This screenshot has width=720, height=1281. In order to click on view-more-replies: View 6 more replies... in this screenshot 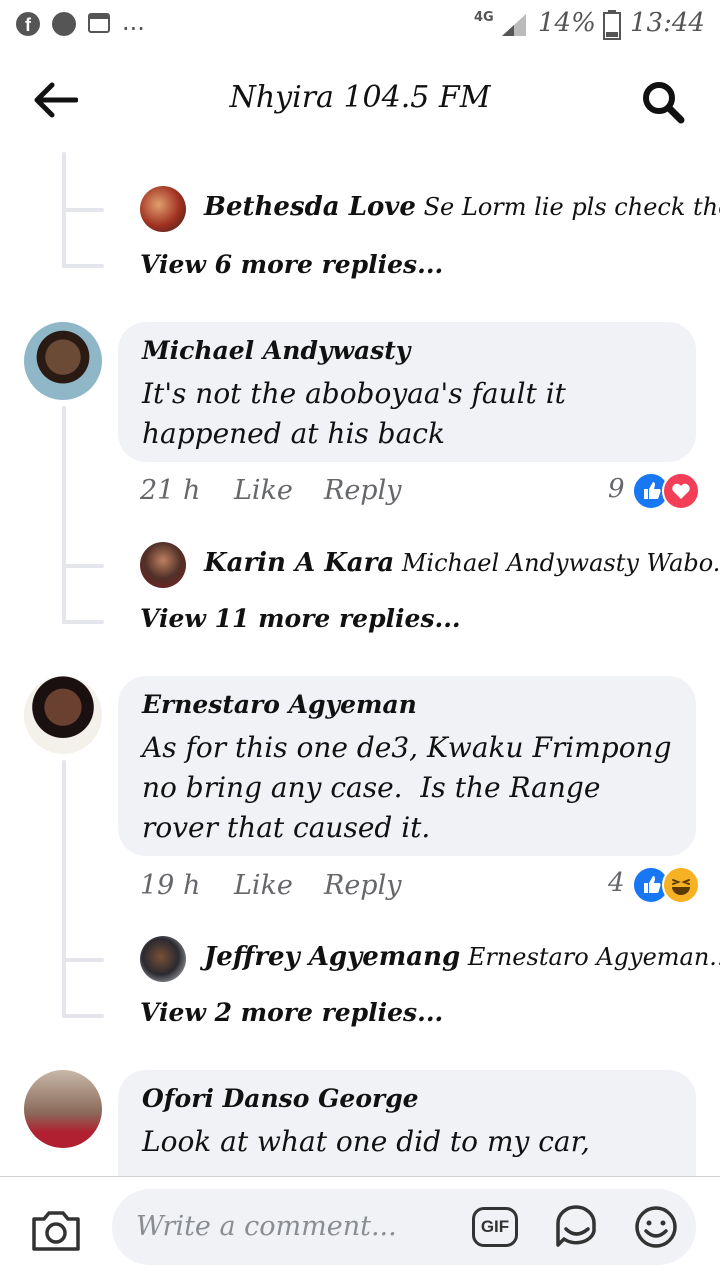, I will do `click(291, 264)`.